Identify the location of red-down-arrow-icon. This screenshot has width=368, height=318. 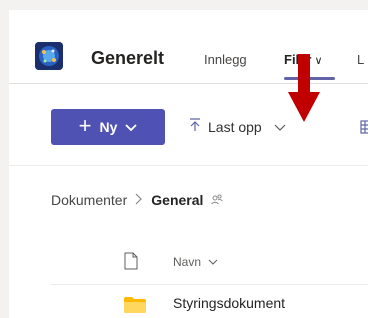
(304, 90).